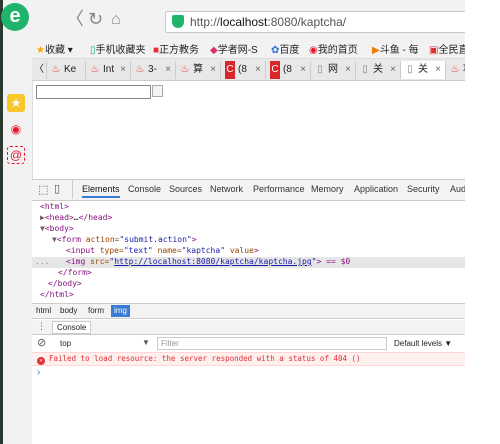  I want to click on navigation-bar: 〈 ↻ ⌂ http://localhost:8080/kaptcha/, so click(266, 19).